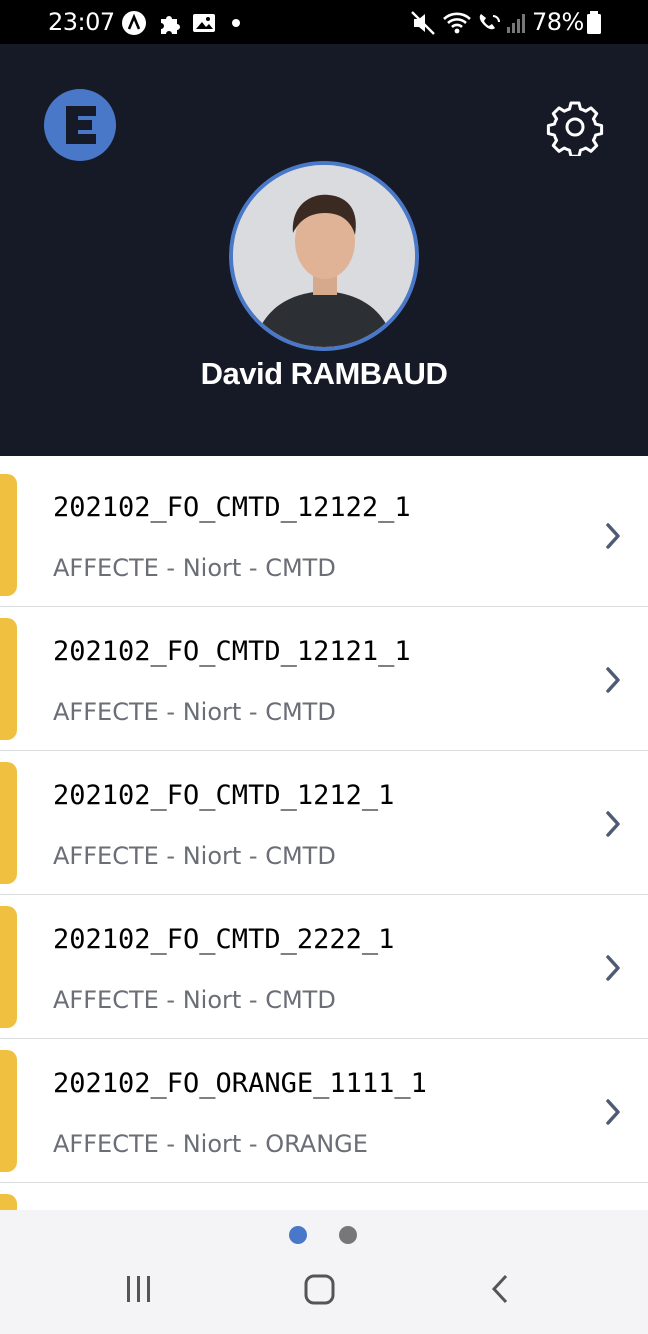  I want to click on page-indicator-active, so click(298, 1235).